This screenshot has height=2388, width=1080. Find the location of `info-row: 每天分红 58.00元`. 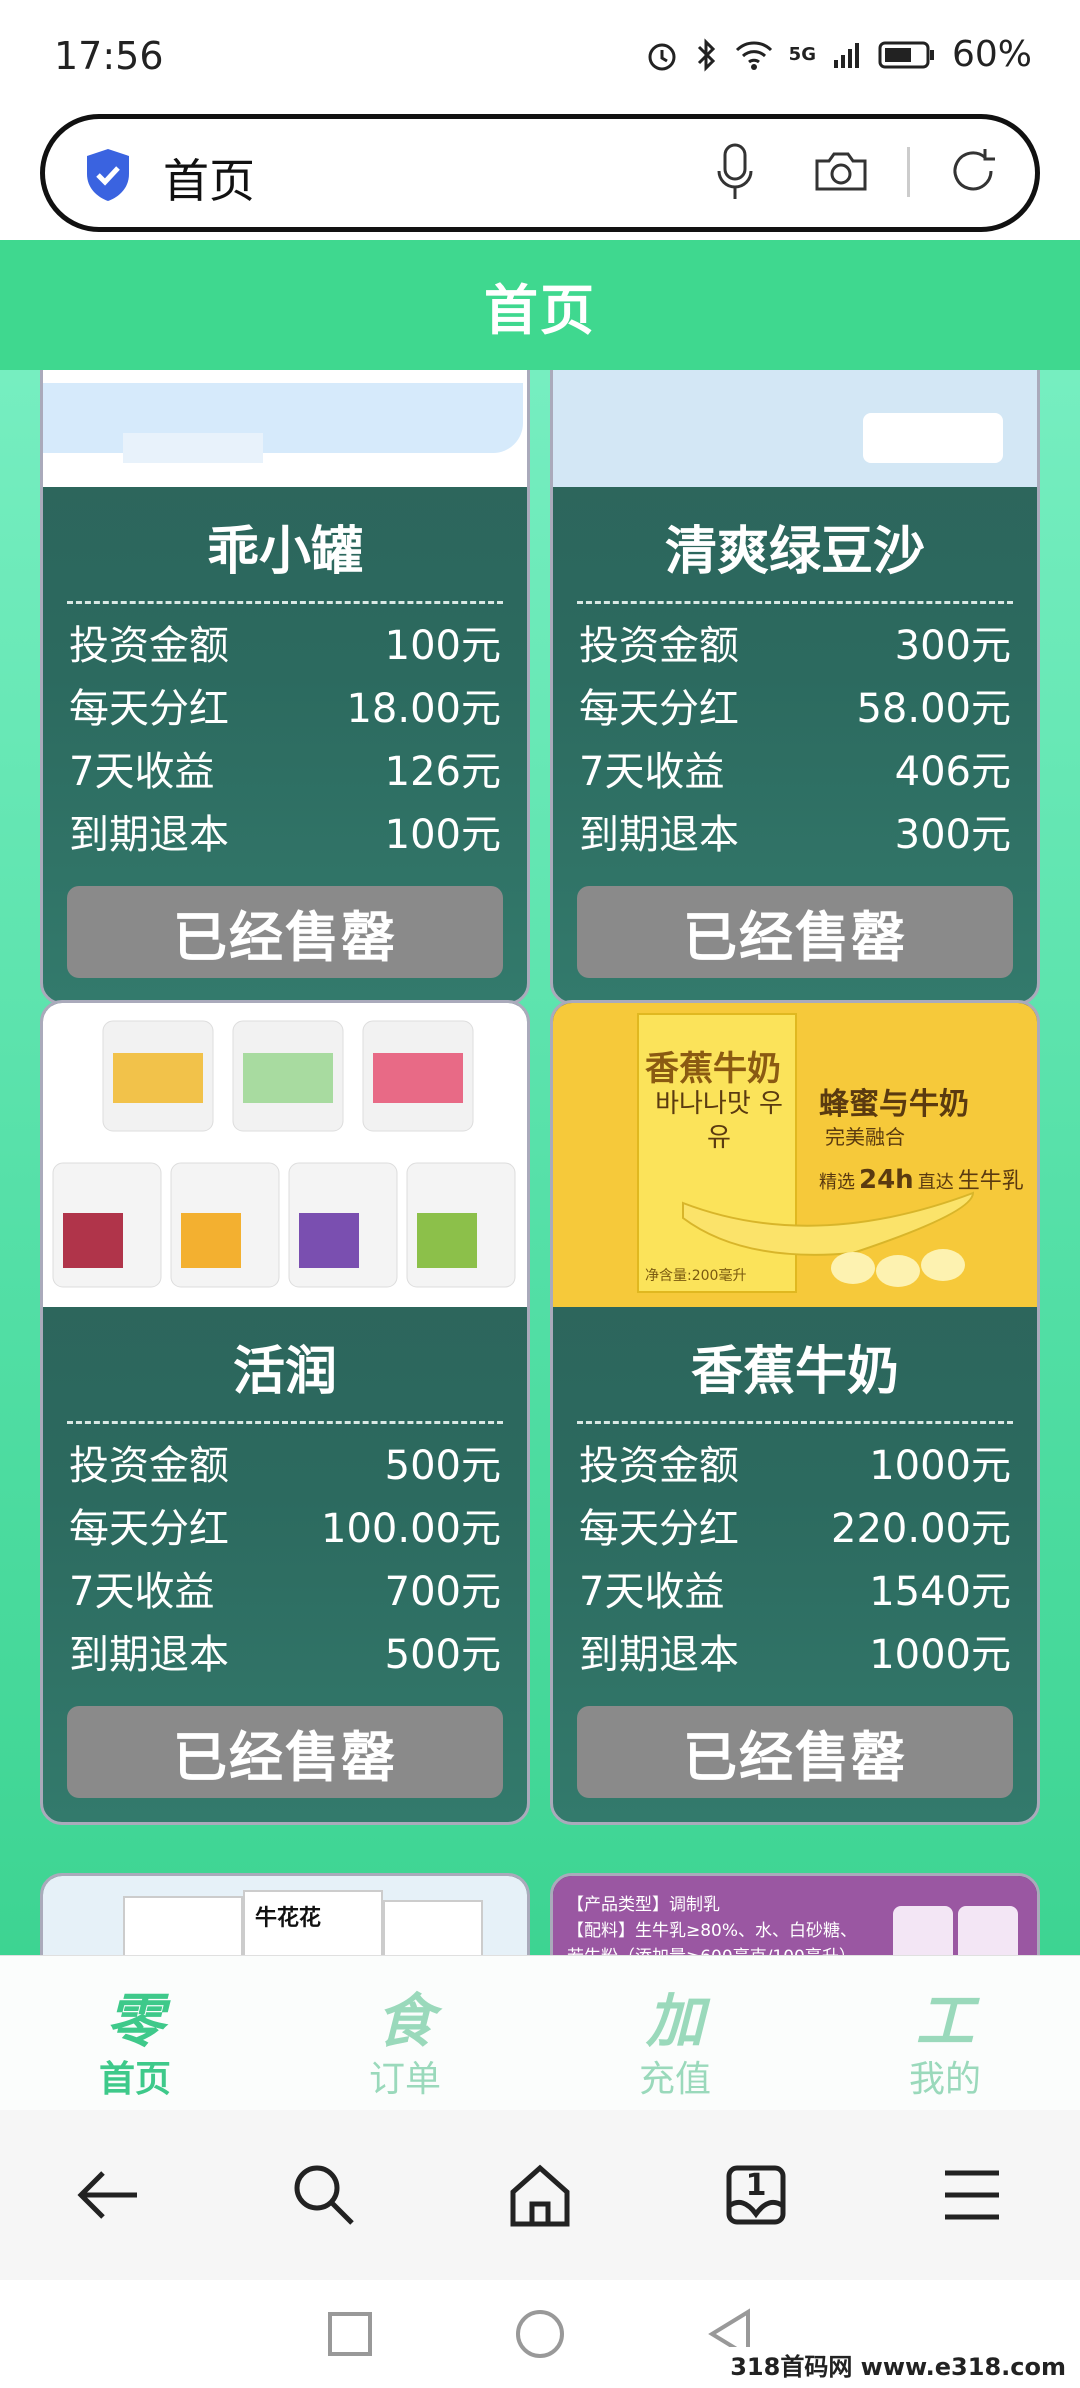

info-row: 每天分红 58.00元 is located at coordinates (795, 708).